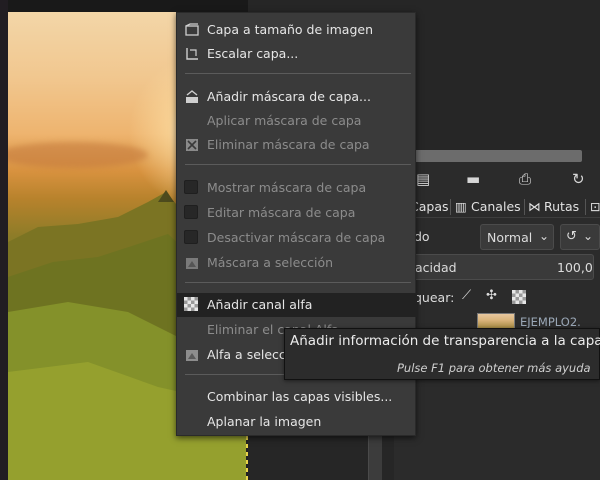 This screenshot has width=600, height=480. Describe the element at coordinates (192, 97) in the screenshot. I see `add-layer-mask-icon` at that location.